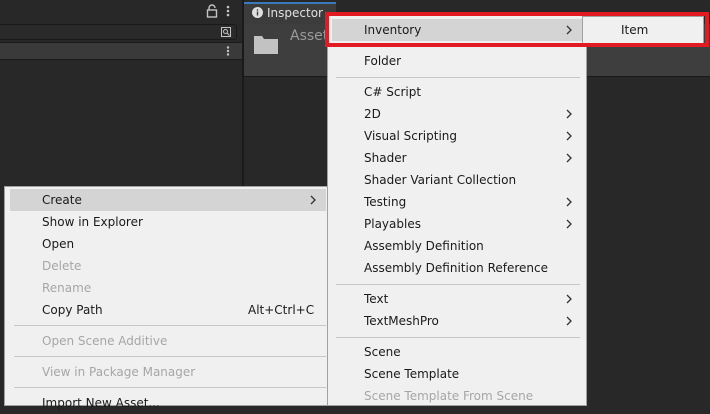 Image resolution: width=710 pixels, height=414 pixels. What do you see at coordinates (168, 244) in the screenshot?
I see `menu-item-open: Open` at bounding box center [168, 244].